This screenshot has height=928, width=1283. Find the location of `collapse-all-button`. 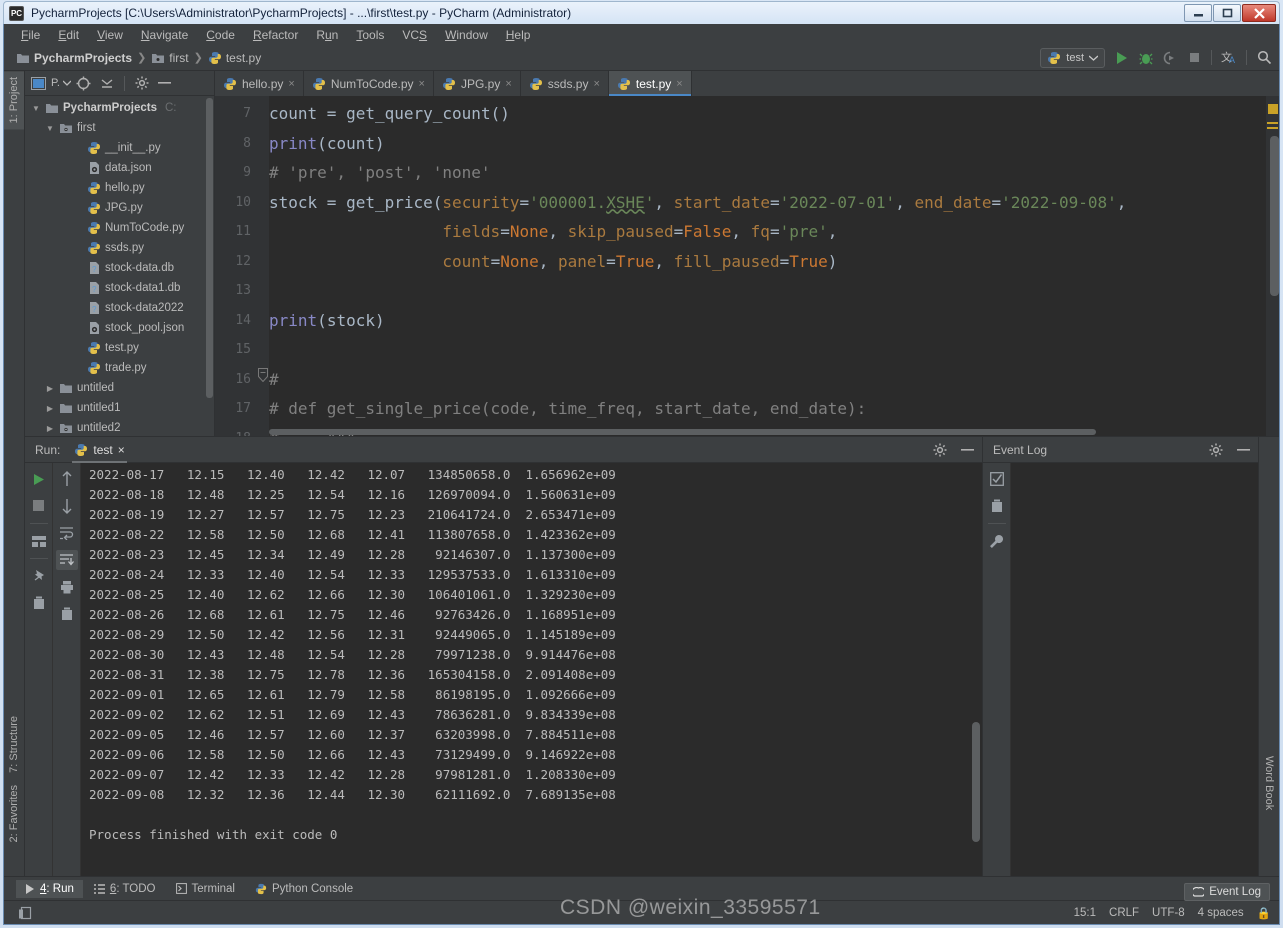

collapse-all-button is located at coordinates (107, 83).